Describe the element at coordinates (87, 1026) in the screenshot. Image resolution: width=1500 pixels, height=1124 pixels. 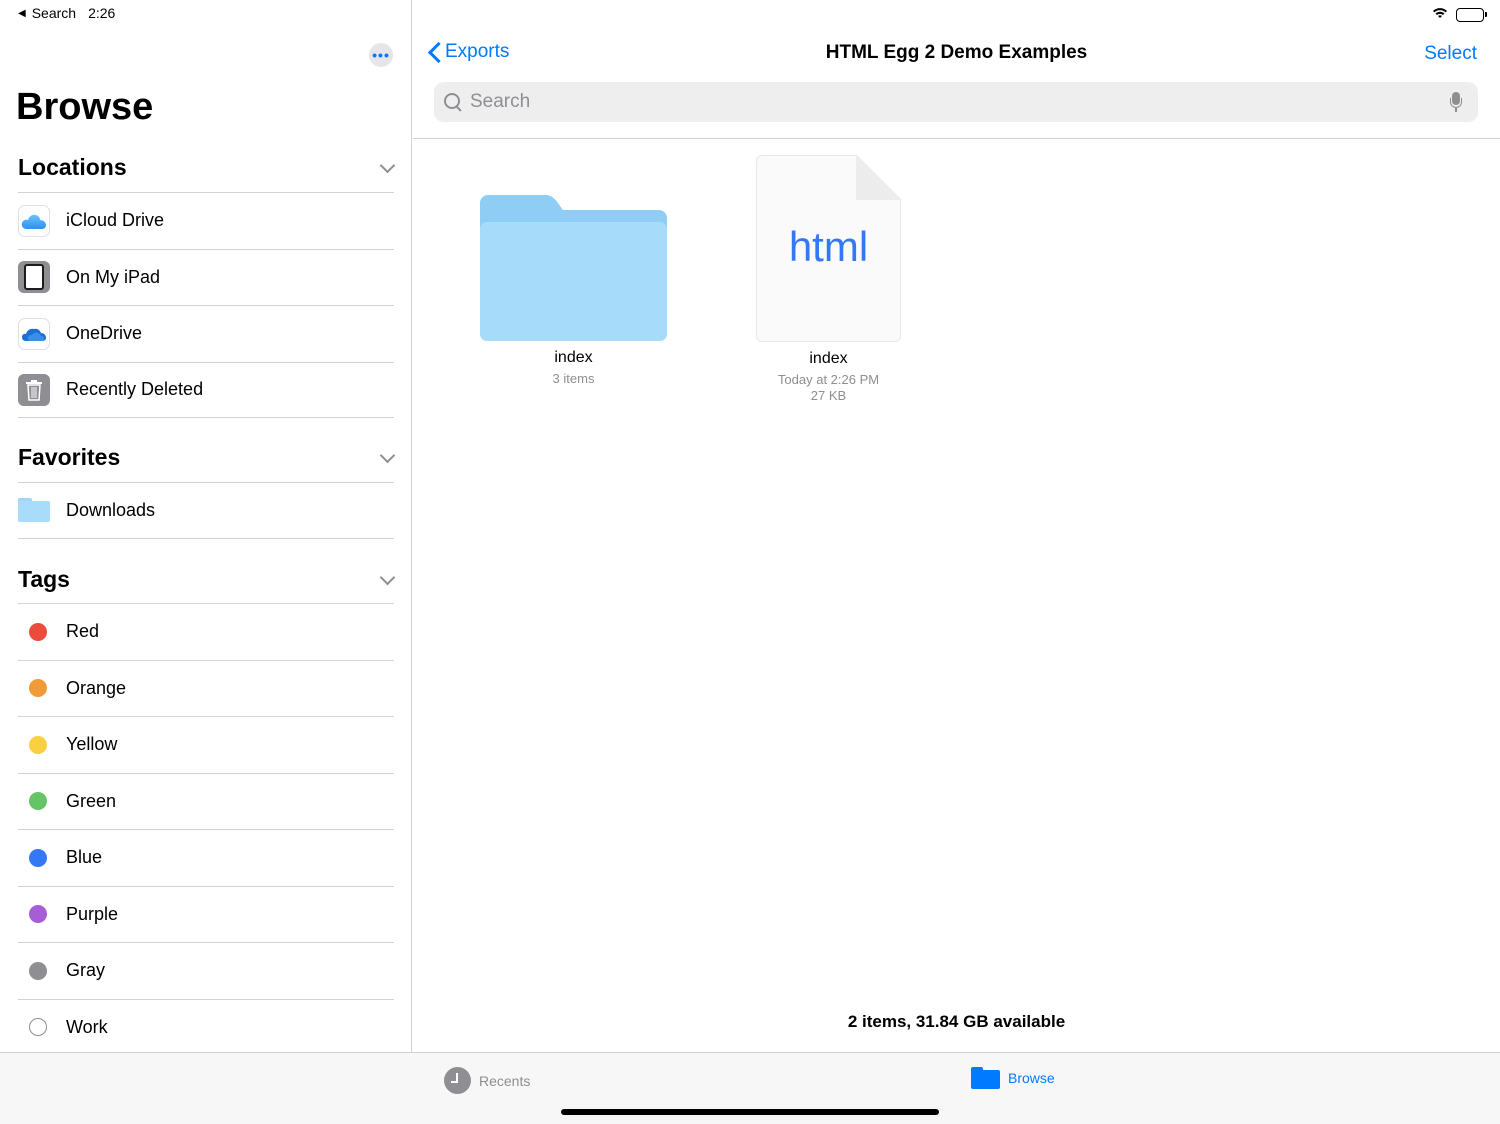
I see `sidebar-item-label: Work` at that location.